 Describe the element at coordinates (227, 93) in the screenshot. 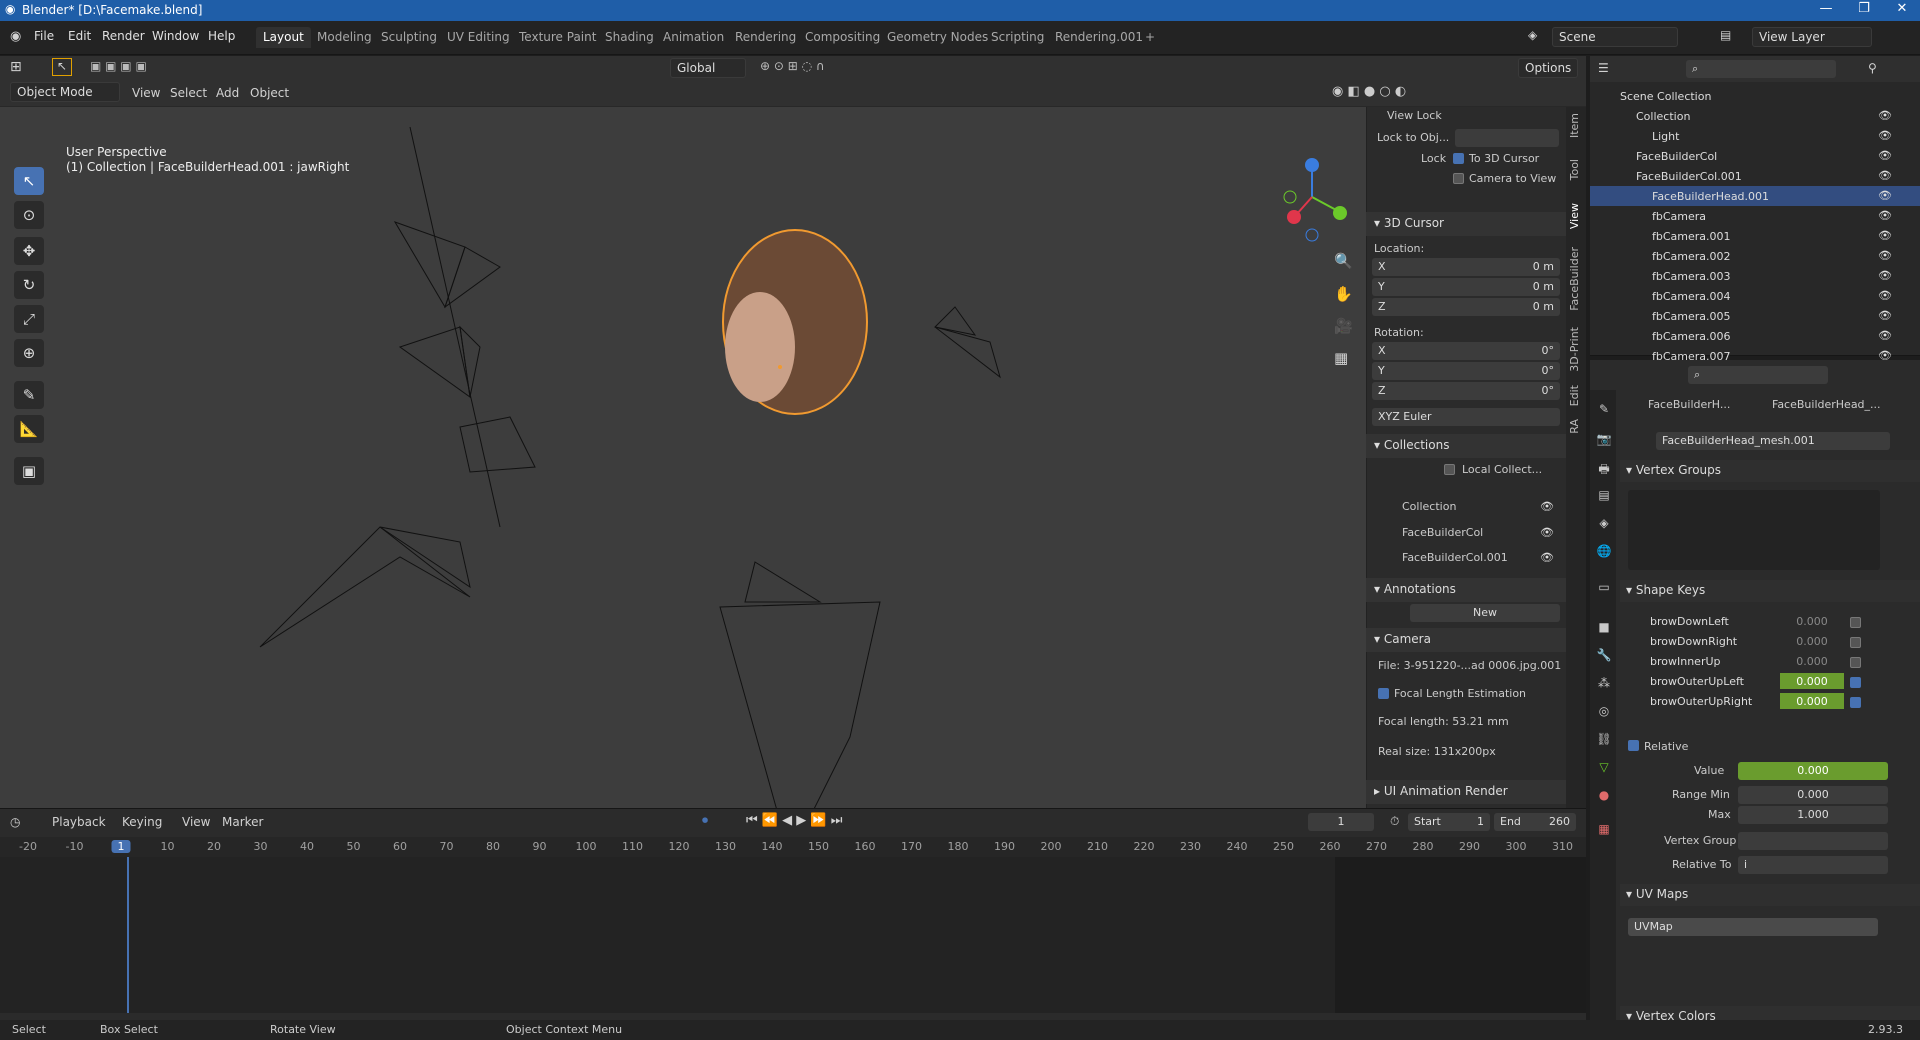

I see `viewport-menu-add: Add` at that location.